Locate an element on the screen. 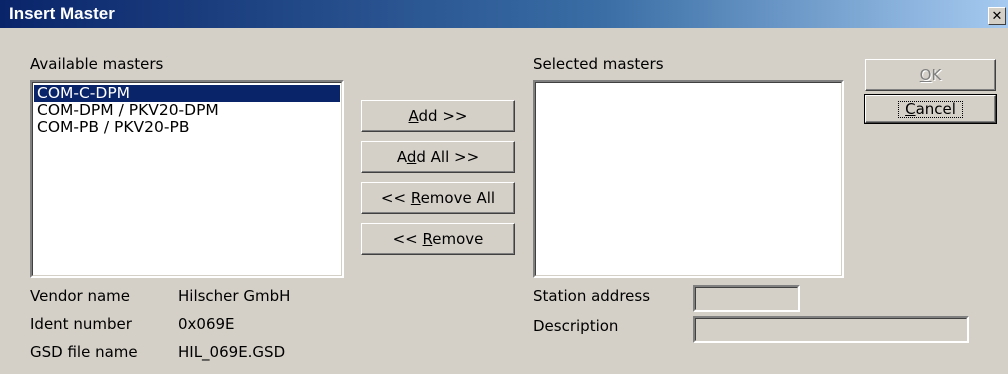 This screenshot has width=1008, height=374. remove-button: << Remove is located at coordinates (438, 239).